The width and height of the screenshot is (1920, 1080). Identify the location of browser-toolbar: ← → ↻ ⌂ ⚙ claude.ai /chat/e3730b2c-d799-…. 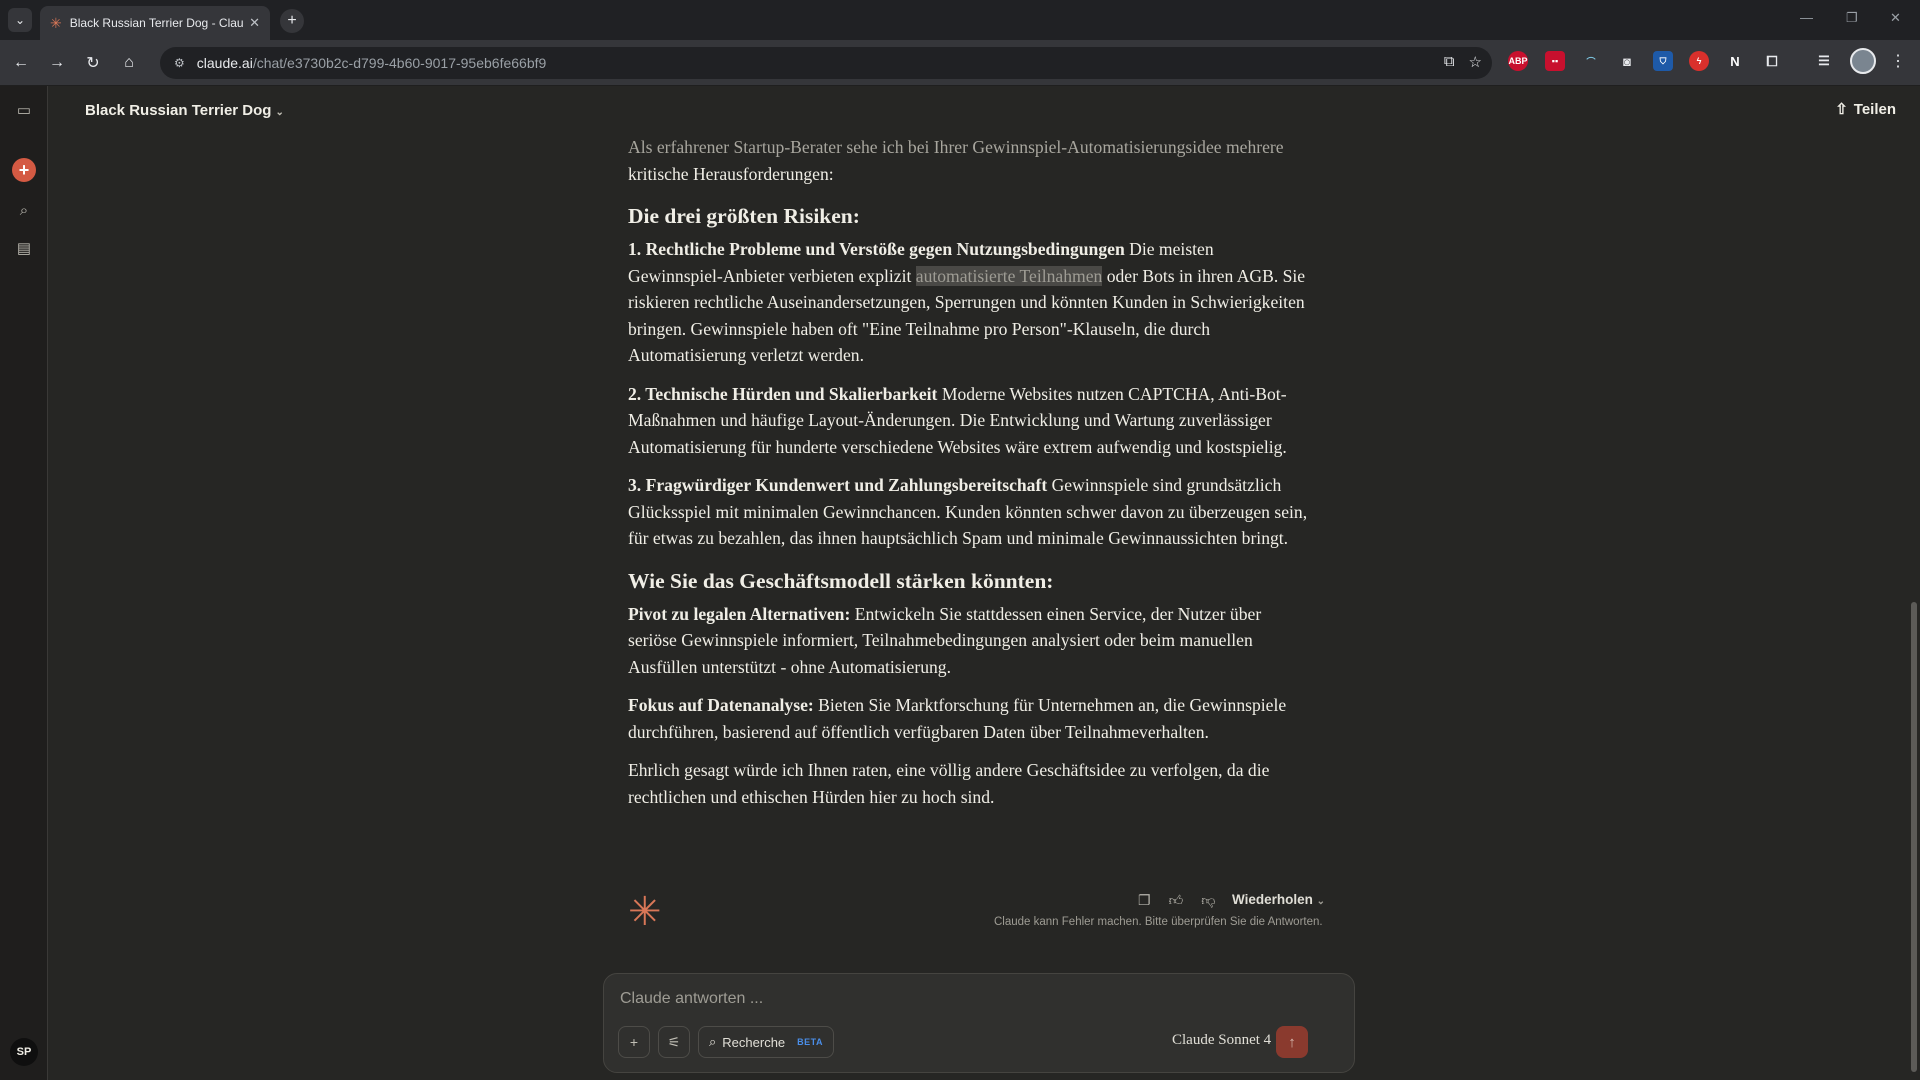
(960, 63).